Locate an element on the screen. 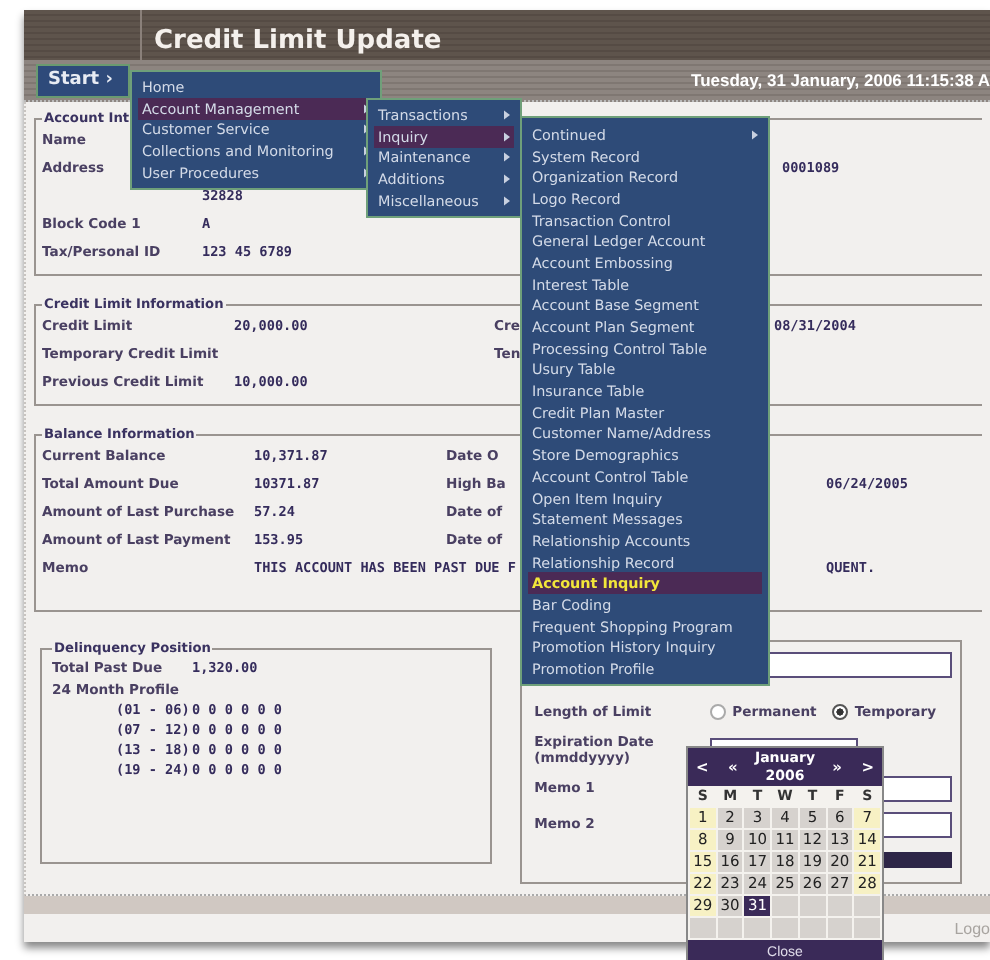  start-button: Start › is located at coordinates (83, 80).